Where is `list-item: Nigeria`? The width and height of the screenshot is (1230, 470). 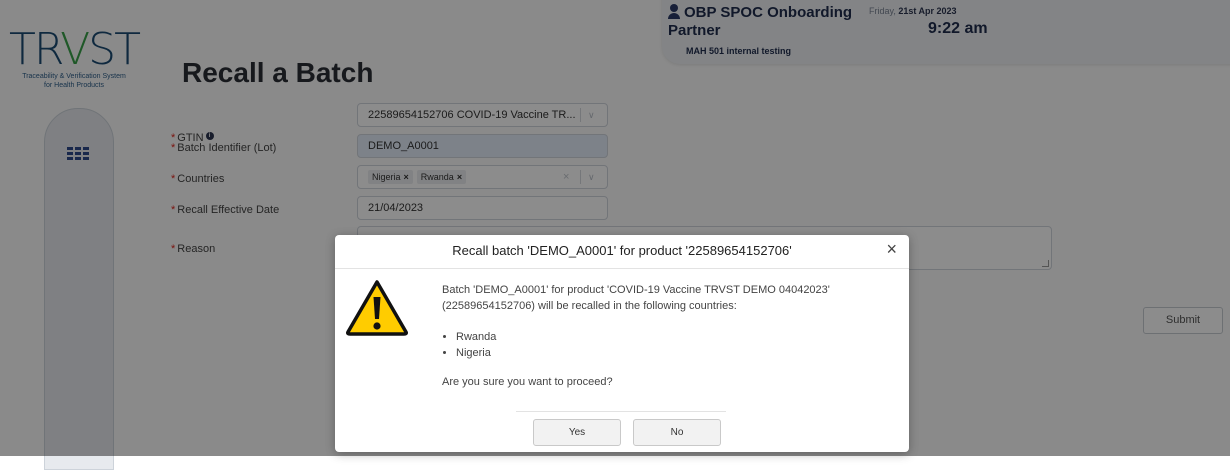 list-item: Nigeria is located at coordinates (476, 353).